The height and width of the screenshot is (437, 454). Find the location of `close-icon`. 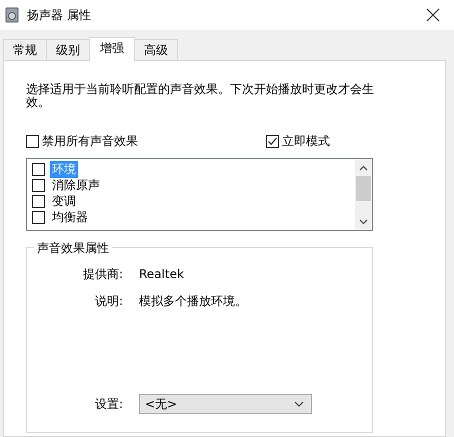

close-icon is located at coordinates (433, 15).